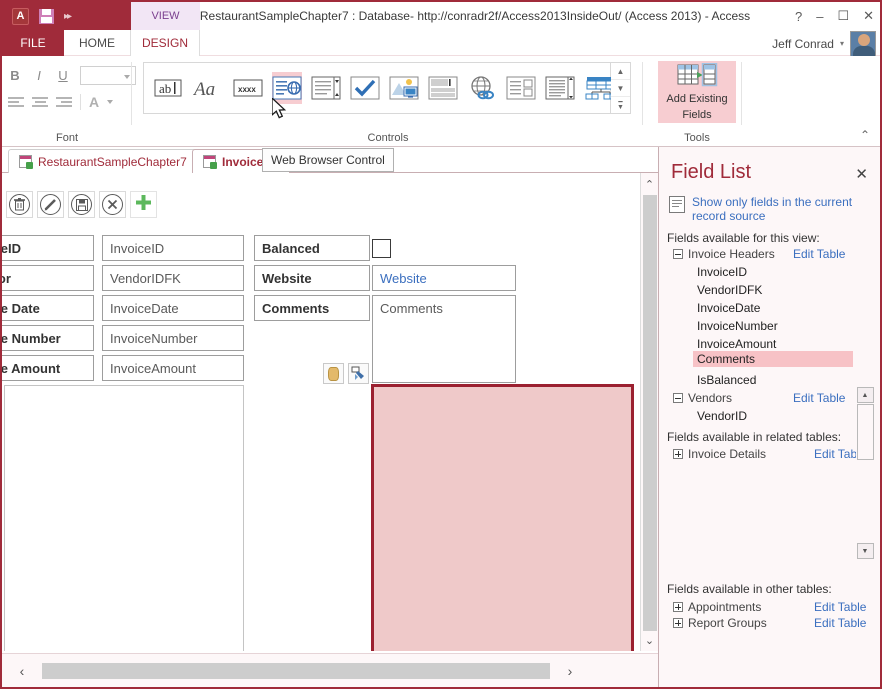  Describe the element at coordinates (620, 71) in the screenshot. I see `gallery-scroll-up-button: ▲` at that location.